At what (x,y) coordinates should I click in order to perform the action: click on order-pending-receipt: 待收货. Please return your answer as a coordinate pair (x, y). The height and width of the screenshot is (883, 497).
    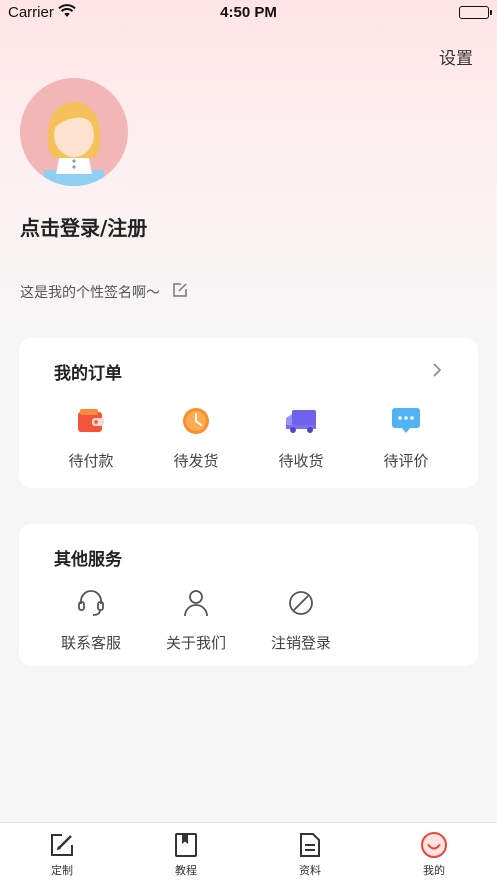
    Looking at the image, I should click on (301, 437).